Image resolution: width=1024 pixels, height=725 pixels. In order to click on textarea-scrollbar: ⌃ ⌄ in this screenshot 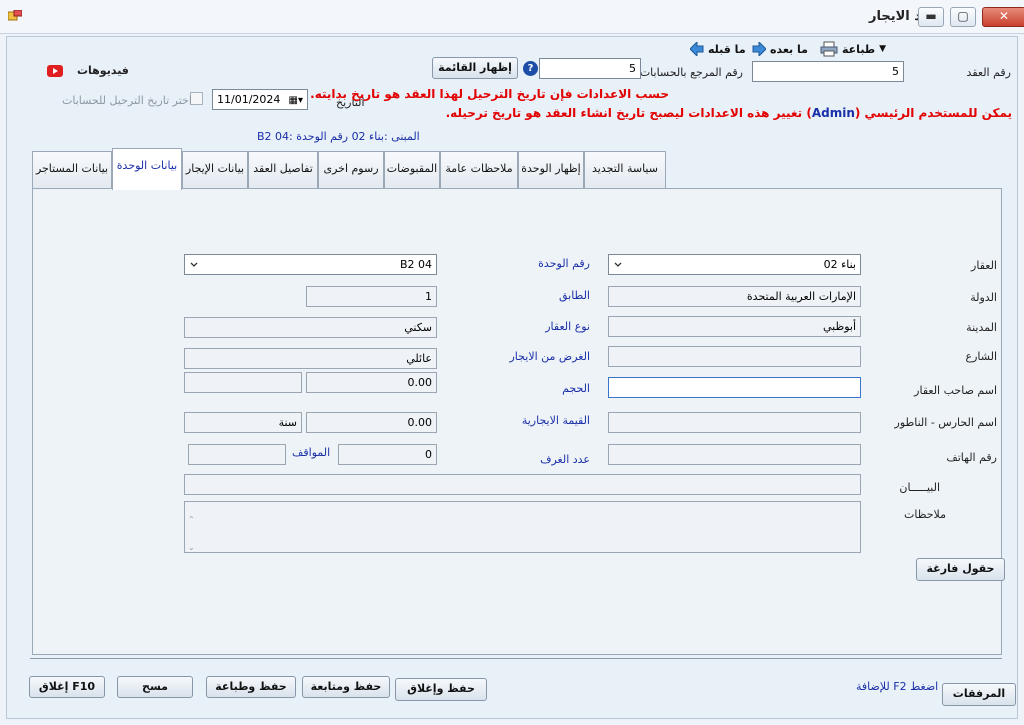, I will do `click(191, 534)`.